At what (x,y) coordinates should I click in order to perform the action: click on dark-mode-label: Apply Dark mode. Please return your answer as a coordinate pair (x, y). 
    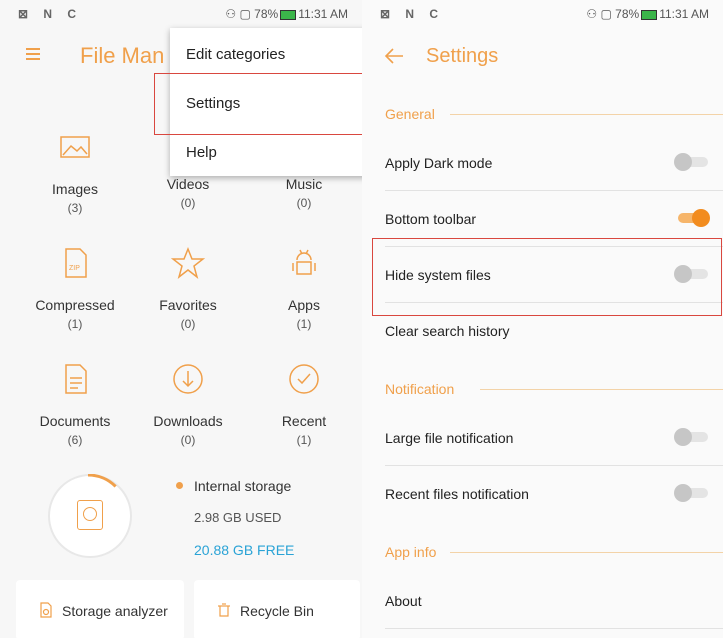
    Looking at the image, I should click on (439, 163).